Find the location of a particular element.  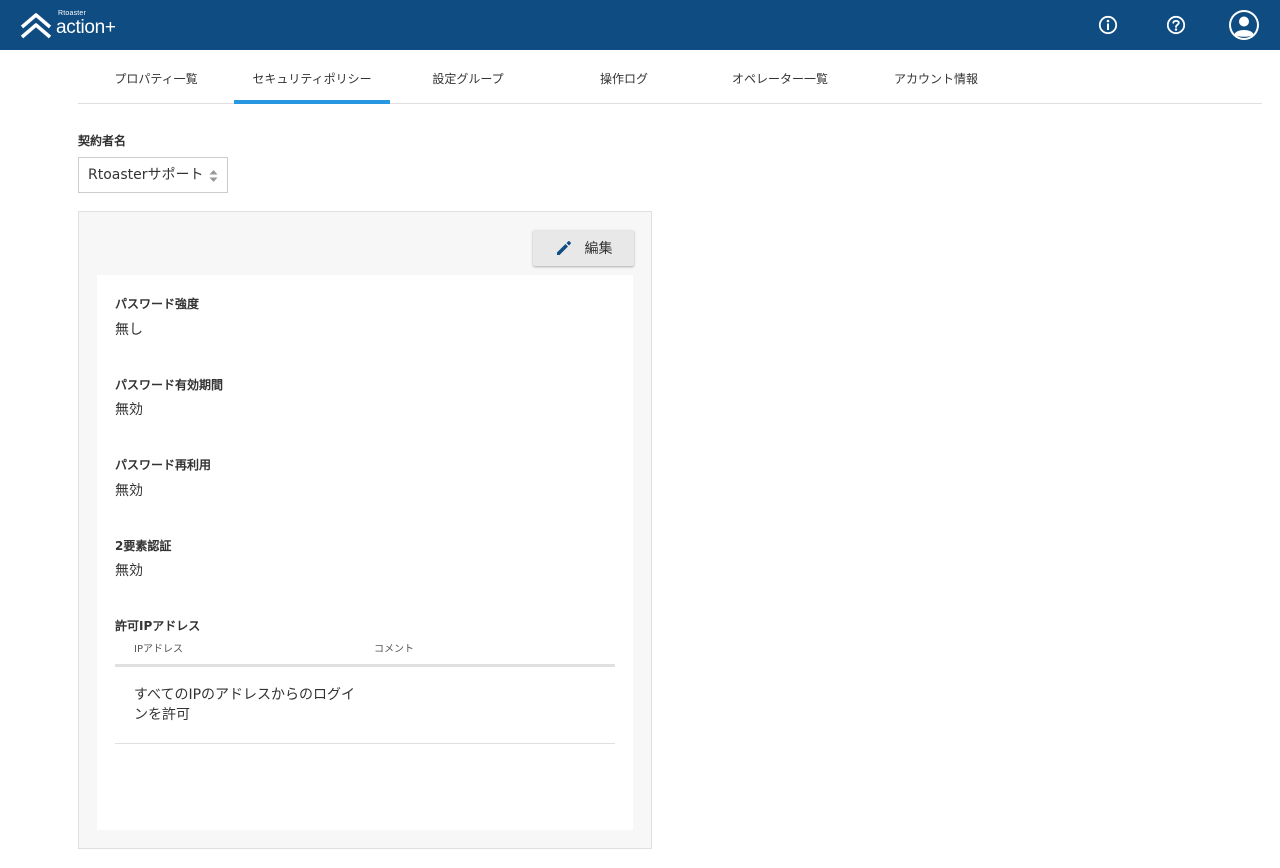

logo-text: Rtoaster action+ is located at coordinates (91, 25).